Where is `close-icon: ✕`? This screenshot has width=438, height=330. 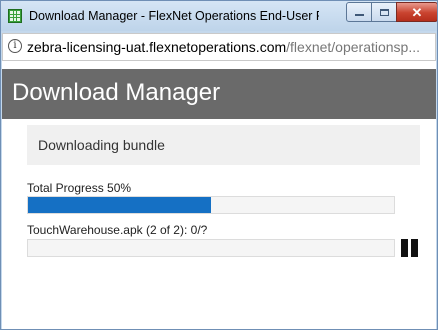 close-icon: ✕ is located at coordinates (417, 12).